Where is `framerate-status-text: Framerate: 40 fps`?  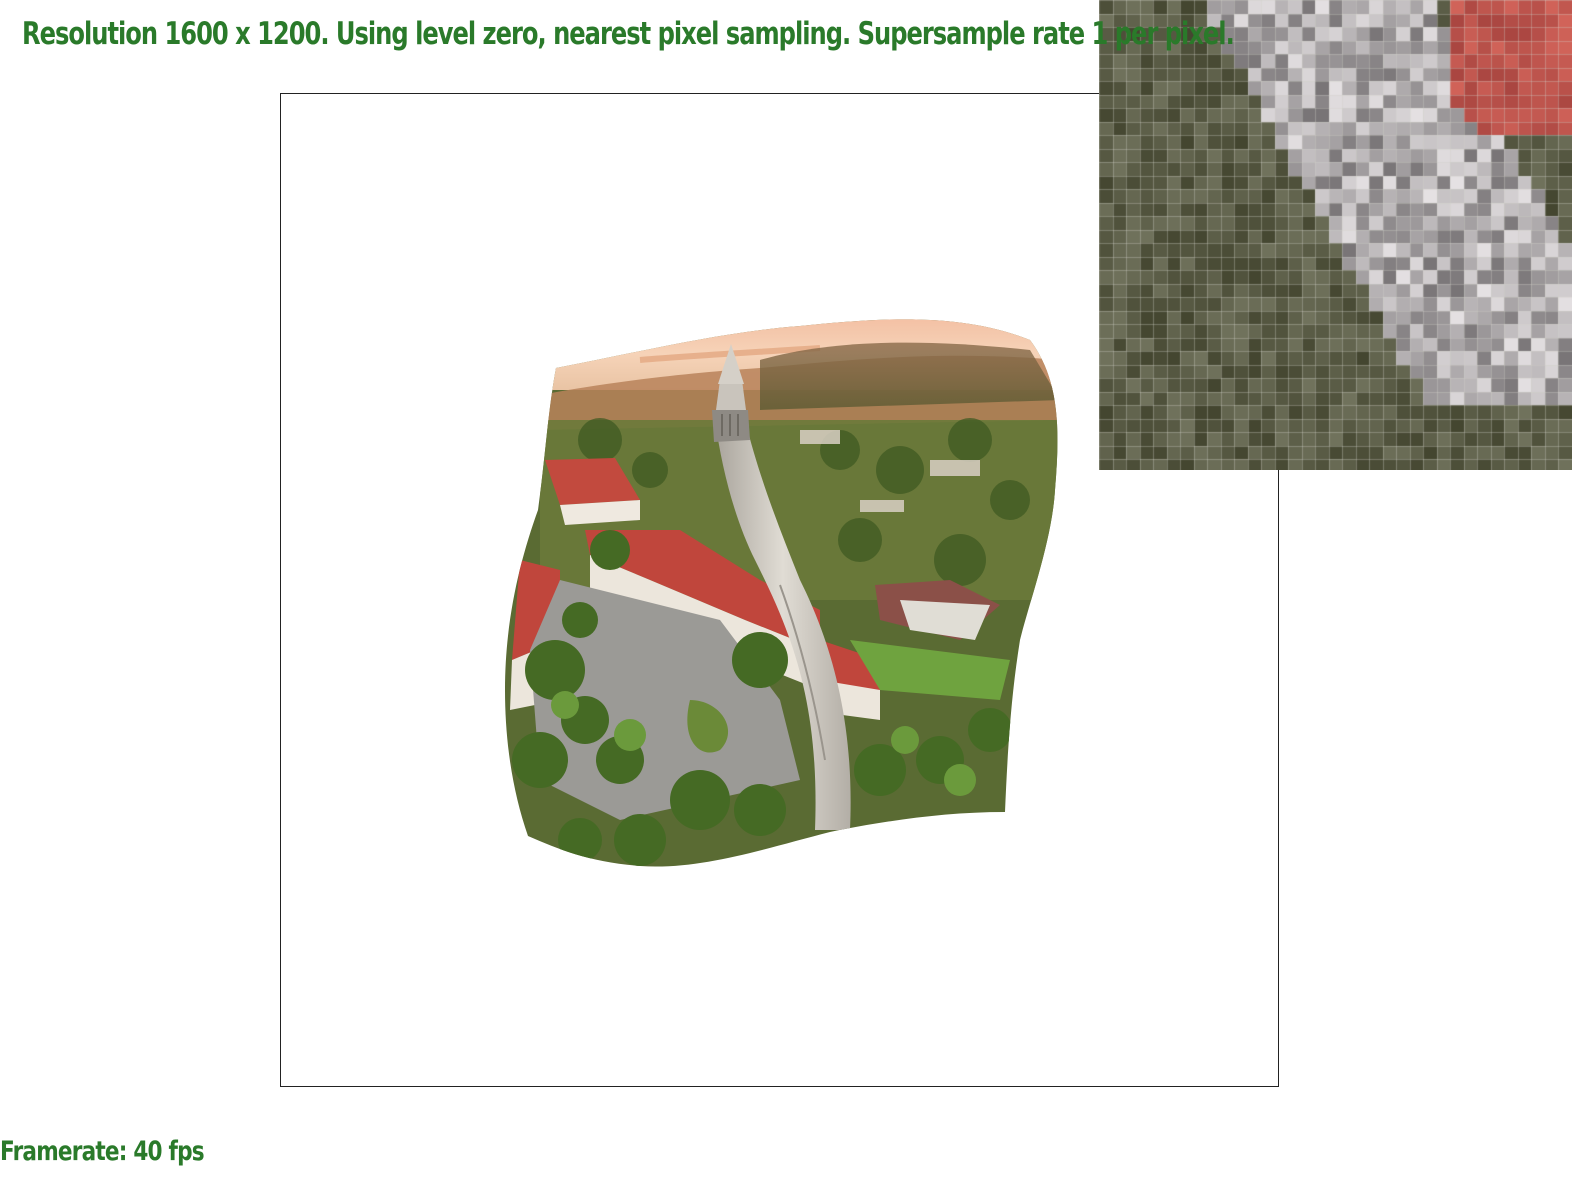
framerate-status-text: Framerate: 40 fps is located at coordinates (102, 1151).